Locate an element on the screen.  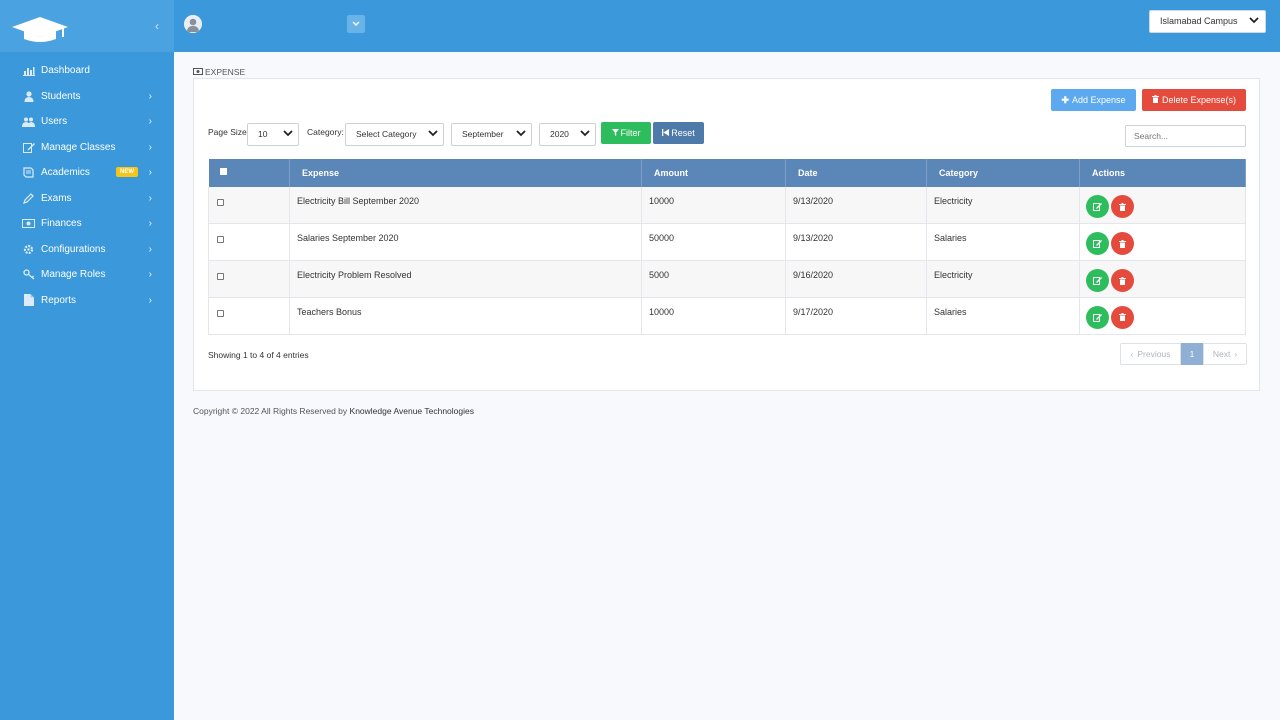
column-header-expense: Expense is located at coordinates (465, 173).